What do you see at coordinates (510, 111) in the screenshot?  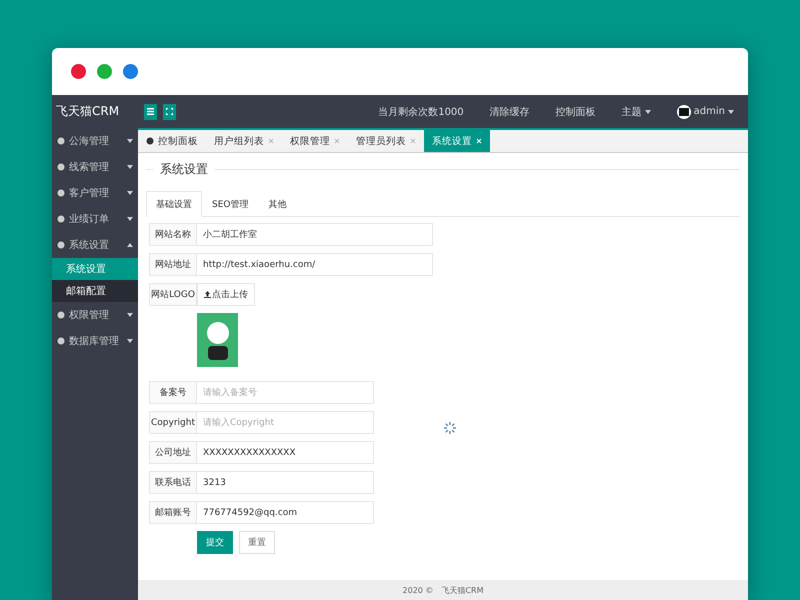 I see `header-link: 清除缓存` at bounding box center [510, 111].